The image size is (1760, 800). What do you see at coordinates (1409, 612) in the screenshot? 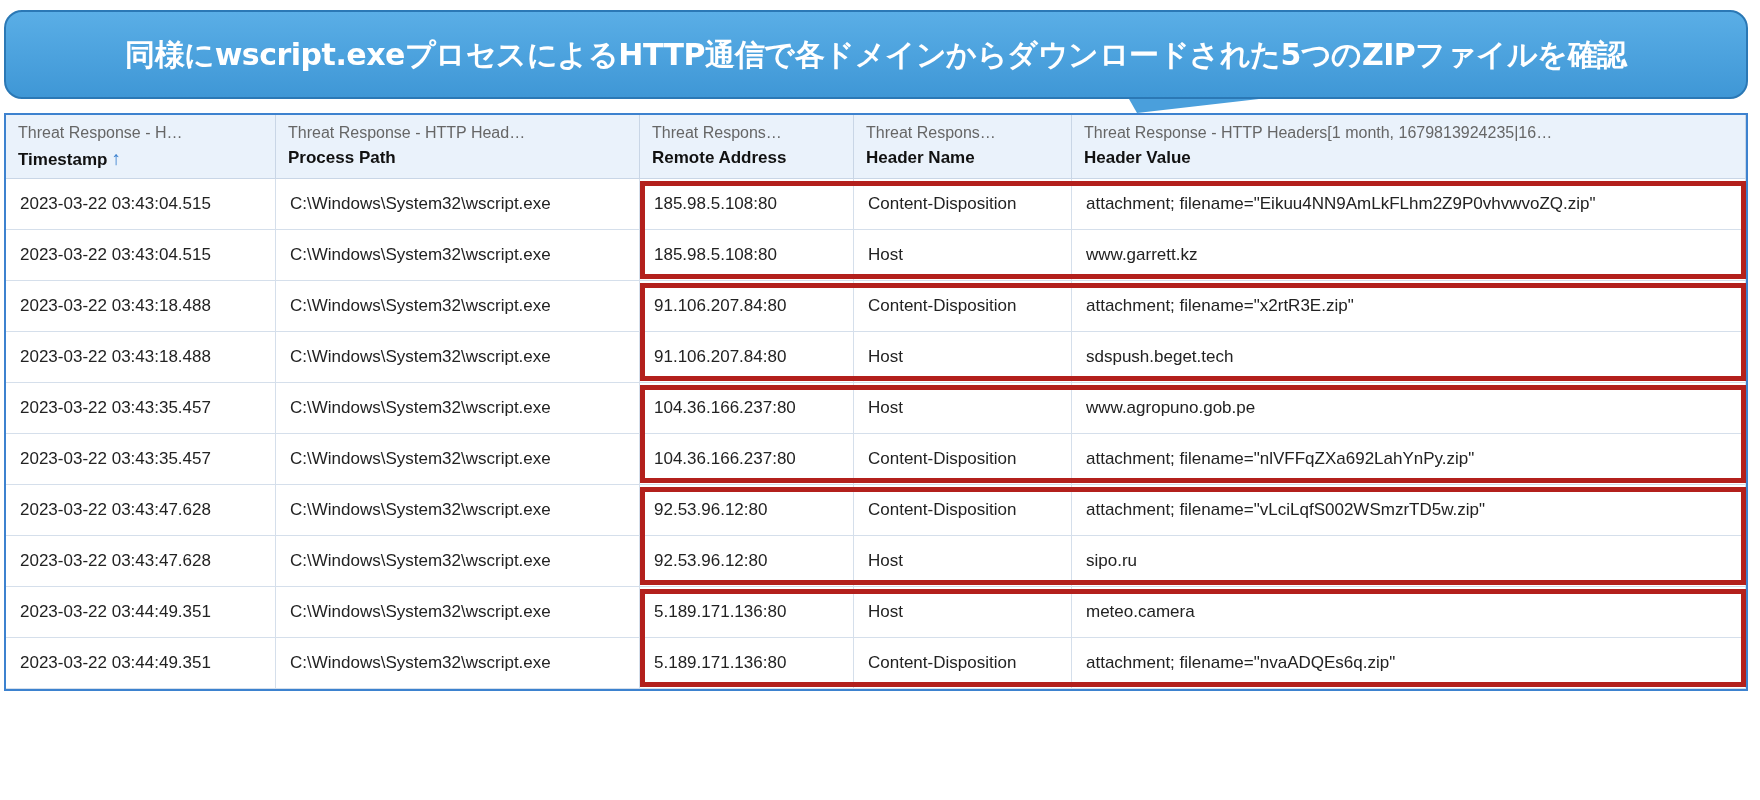
I see `table-cell: meteo.camera` at bounding box center [1409, 612].